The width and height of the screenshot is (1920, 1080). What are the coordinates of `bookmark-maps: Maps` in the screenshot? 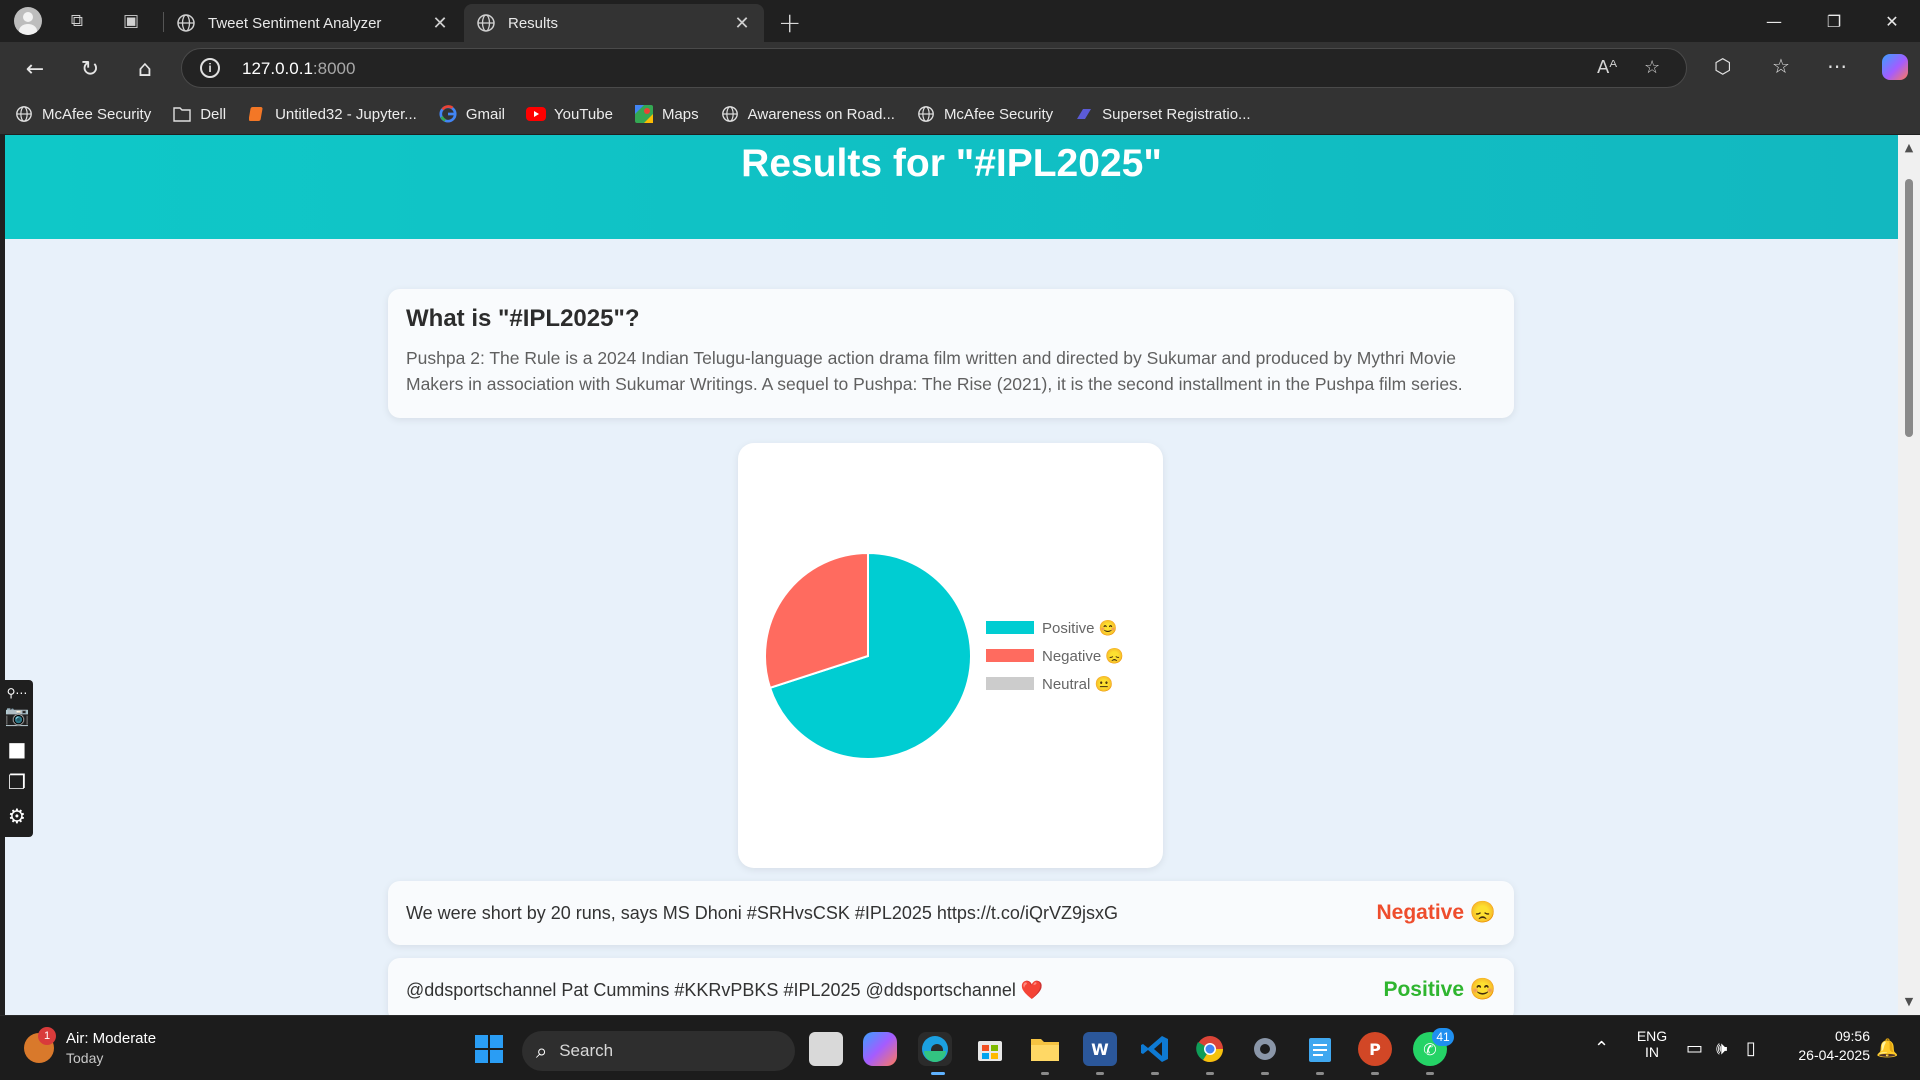 It's located at (666, 114).